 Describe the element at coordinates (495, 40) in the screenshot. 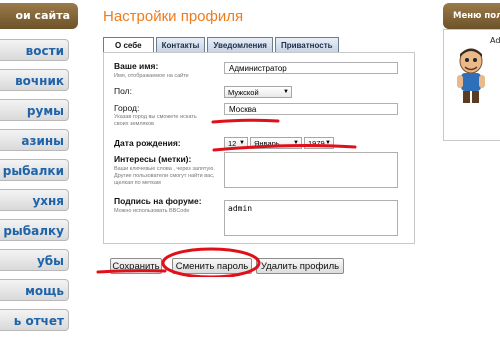

I see `username-label: Ad` at that location.